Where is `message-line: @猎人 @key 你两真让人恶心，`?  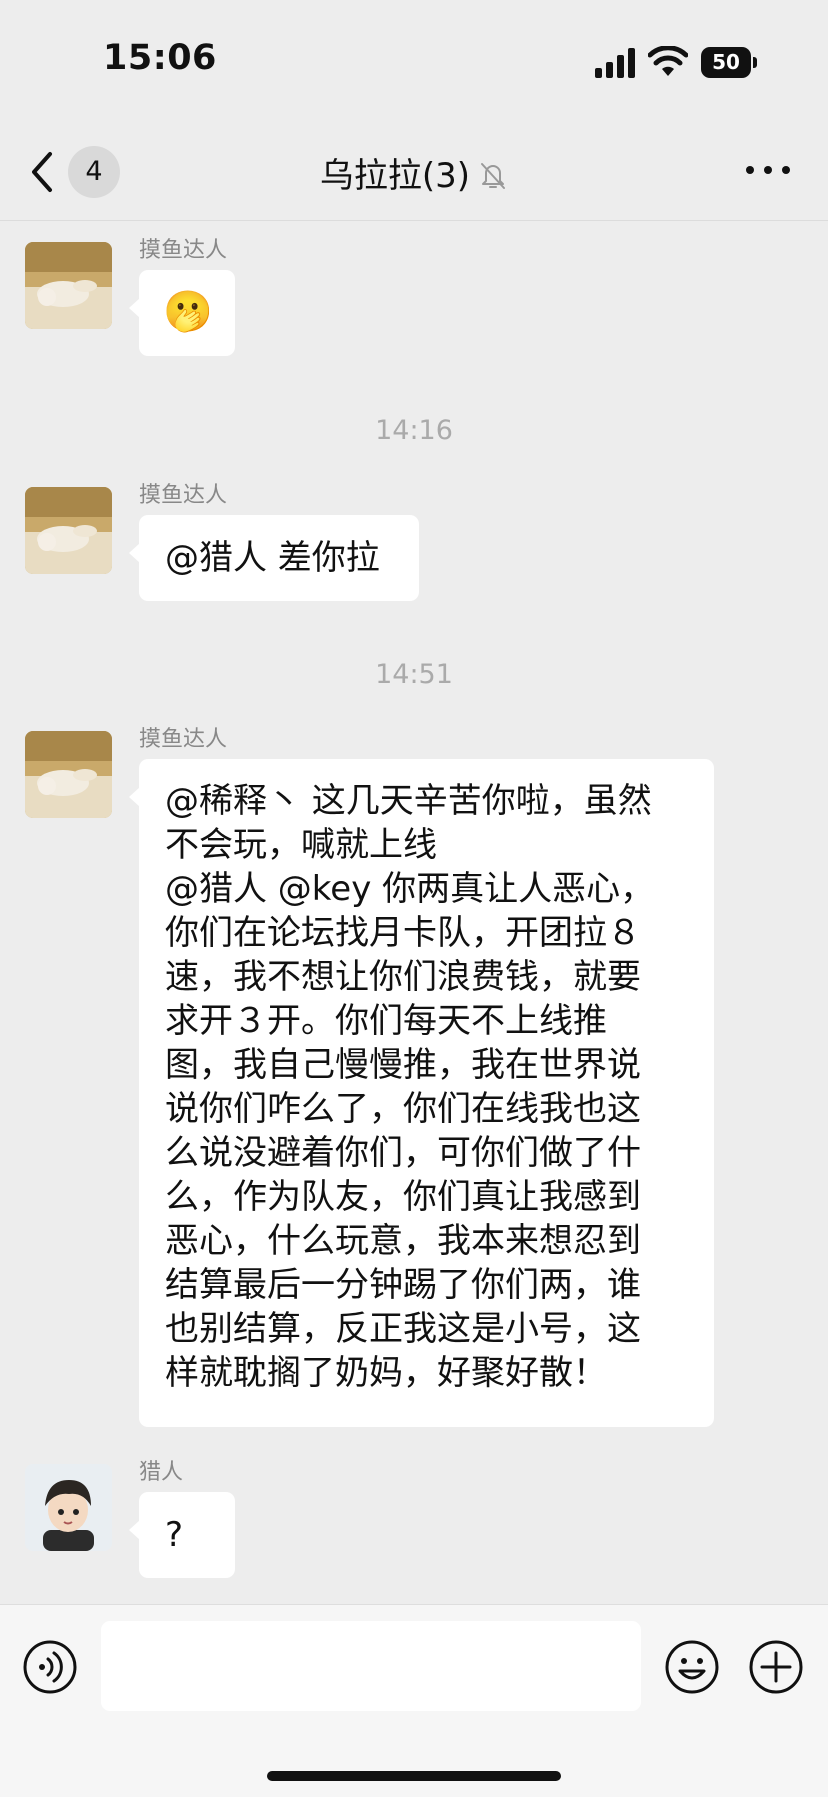
message-line: @猎人 @key 你两真让人恶心， is located at coordinates (410, 889).